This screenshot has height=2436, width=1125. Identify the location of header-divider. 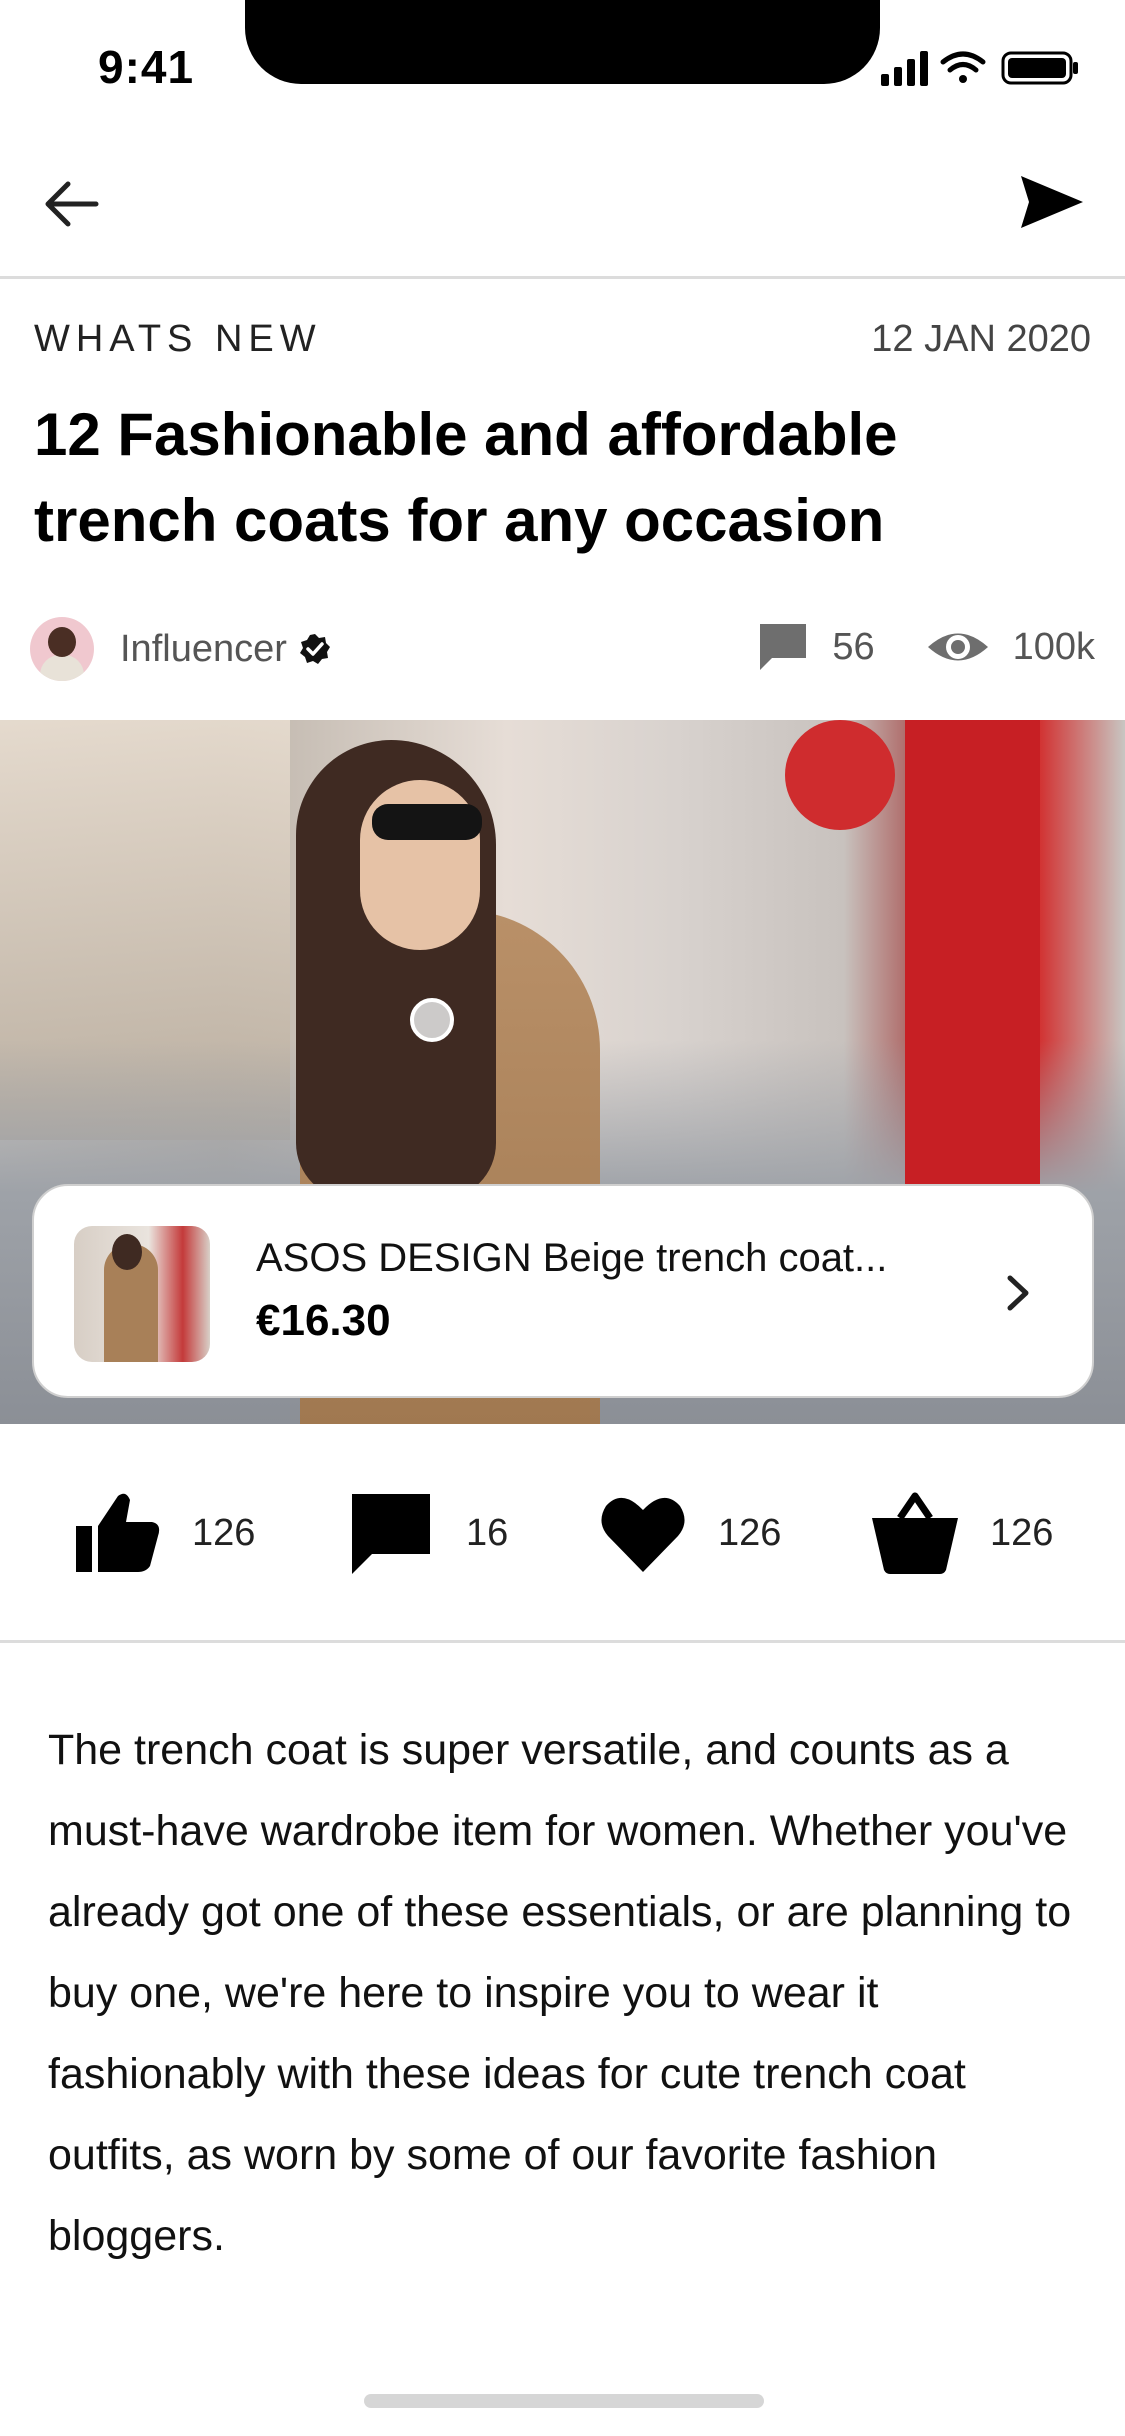
(562, 277).